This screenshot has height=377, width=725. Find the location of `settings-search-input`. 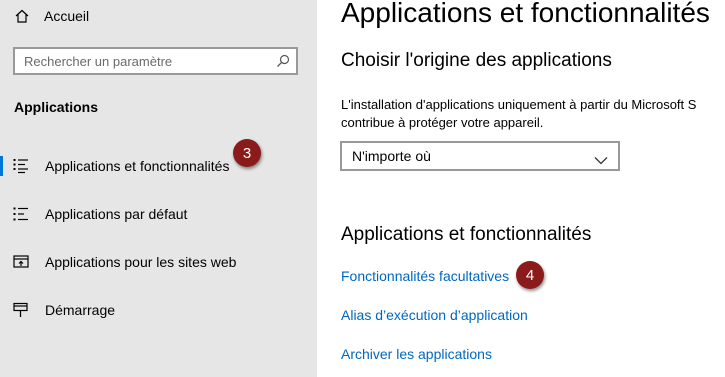

settings-search-input is located at coordinates (144, 61).